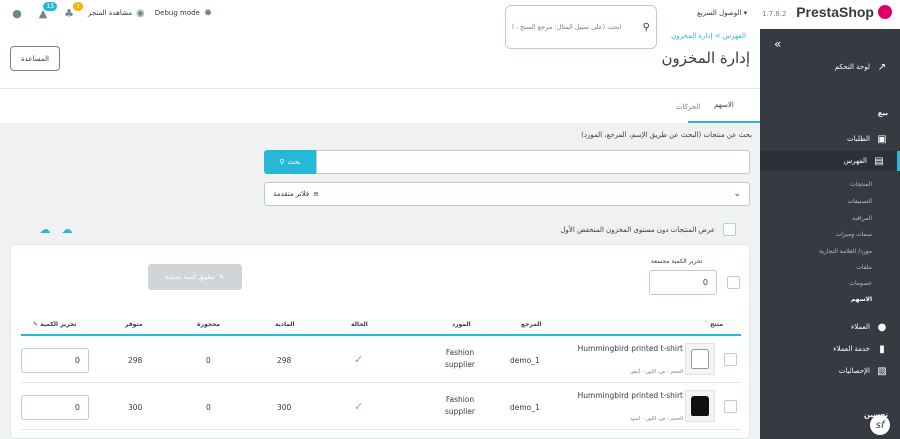 This screenshot has width=900, height=439. Describe the element at coordinates (854, 371) in the screenshot. I see `sidebar-label: الإحصائيات` at that location.